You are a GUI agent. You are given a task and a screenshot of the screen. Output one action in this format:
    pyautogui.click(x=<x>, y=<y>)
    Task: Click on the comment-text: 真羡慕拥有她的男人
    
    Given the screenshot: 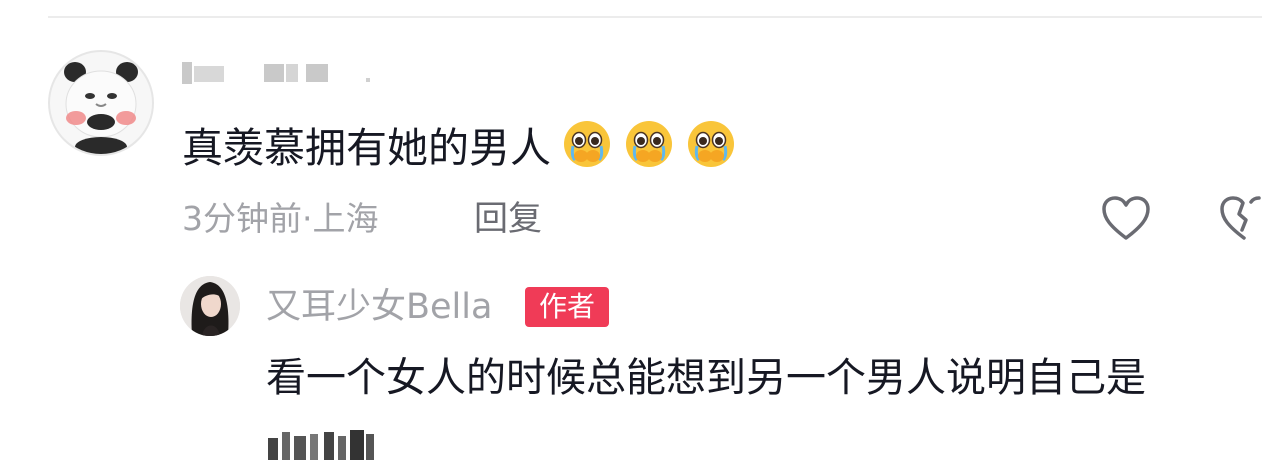 What is the action you would take?
    pyautogui.click(x=459, y=147)
    